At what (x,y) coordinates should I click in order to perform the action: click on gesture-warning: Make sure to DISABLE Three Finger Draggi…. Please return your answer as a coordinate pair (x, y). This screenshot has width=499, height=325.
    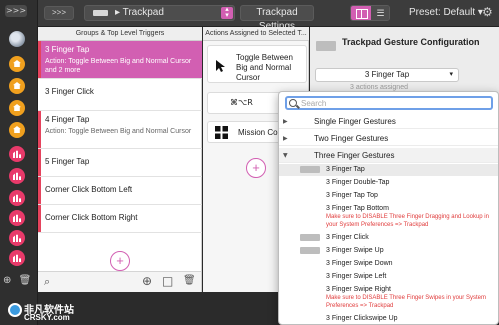
    Looking at the image, I should click on (407, 221).